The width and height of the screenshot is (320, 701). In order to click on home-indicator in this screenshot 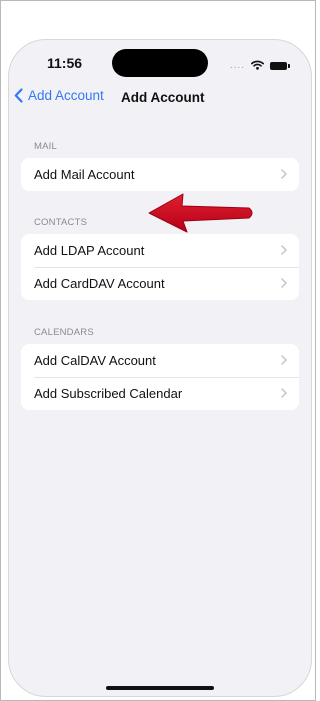, I will do `click(160, 688)`.